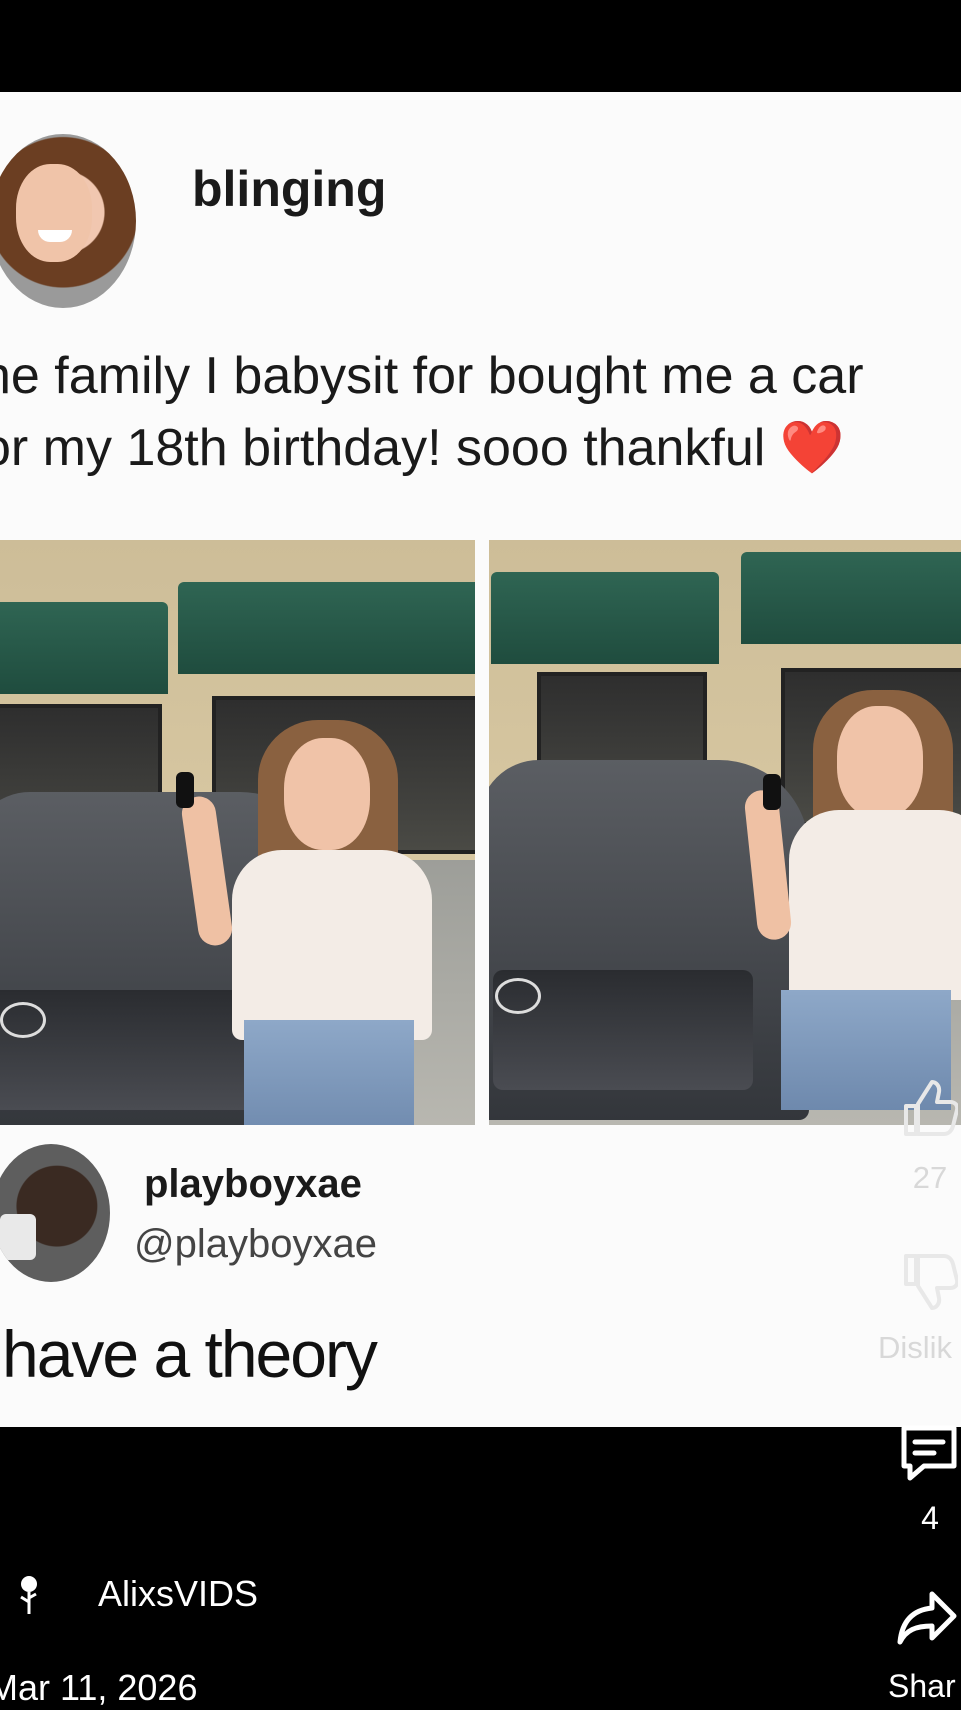 This screenshot has height=1710, width=961. What do you see at coordinates (28, 1595) in the screenshot?
I see `rose-icon` at bounding box center [28, 1595].